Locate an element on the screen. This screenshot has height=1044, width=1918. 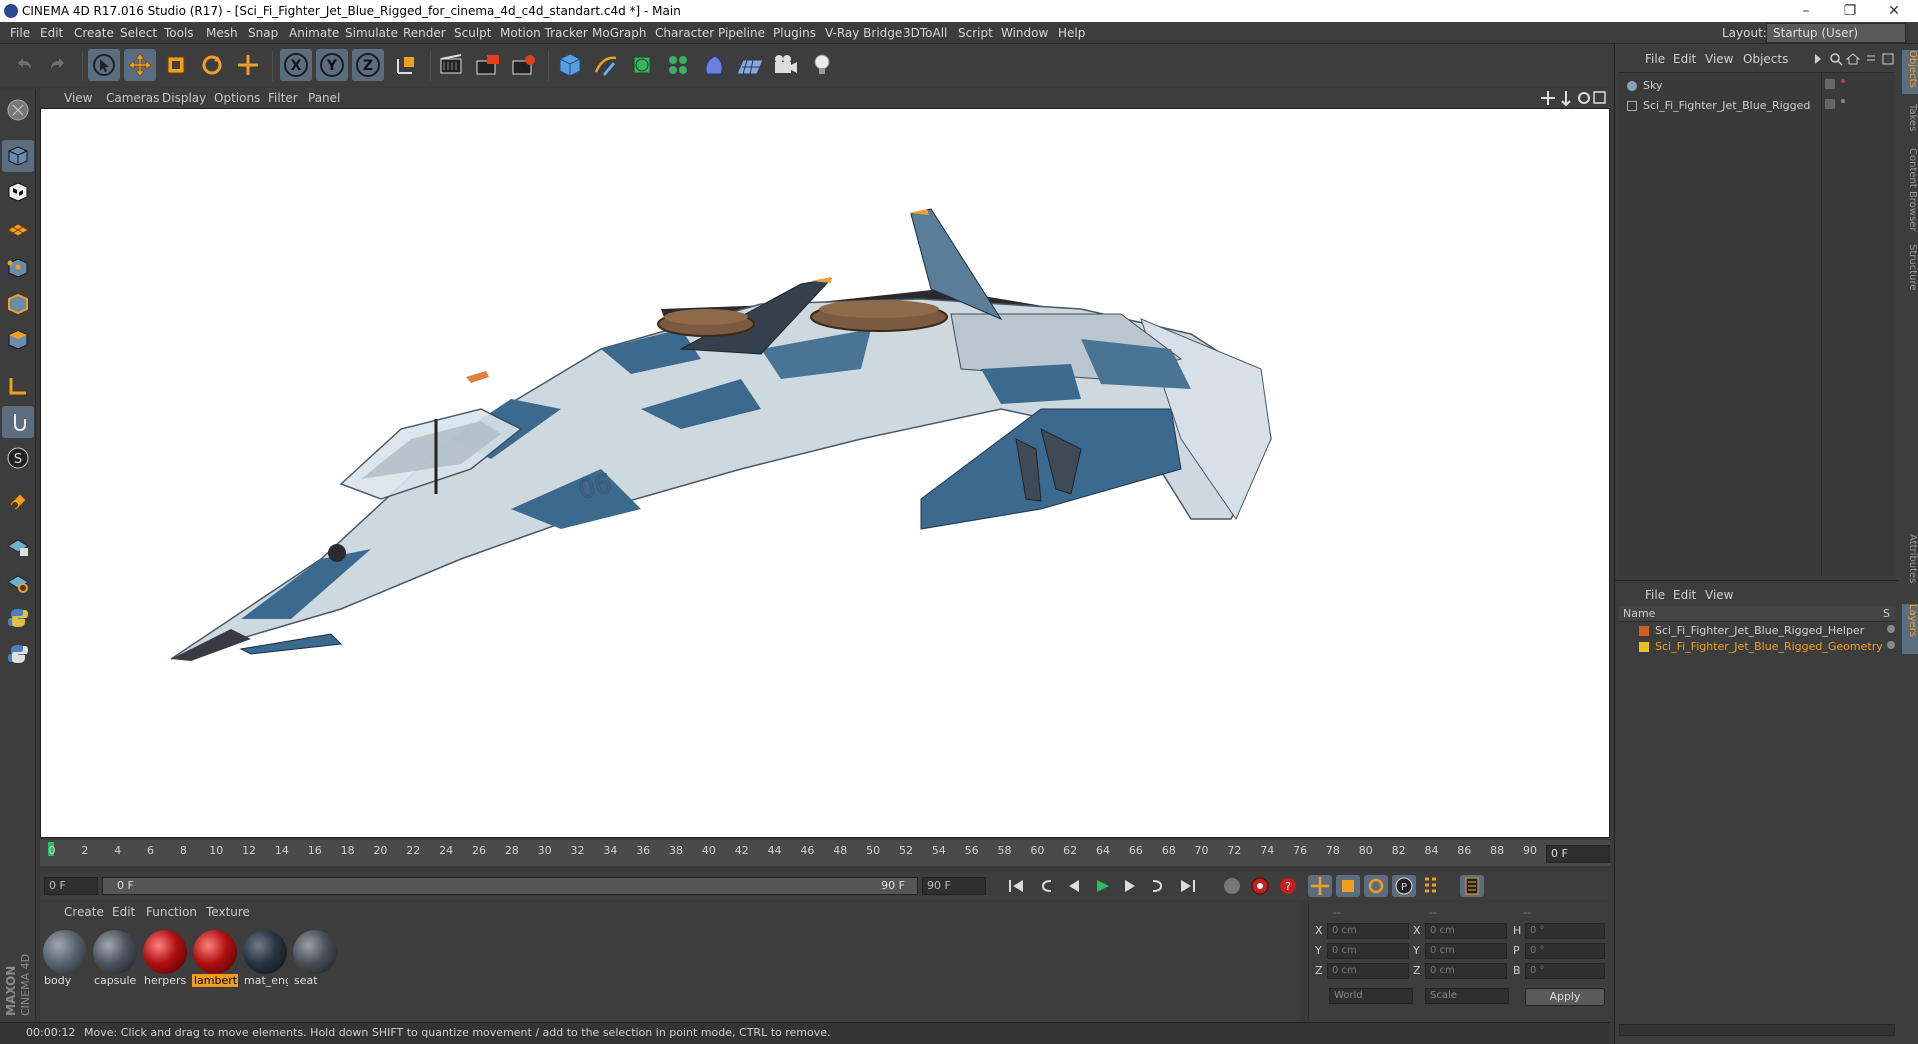
undo-icon is located at coordinates (24, 65).